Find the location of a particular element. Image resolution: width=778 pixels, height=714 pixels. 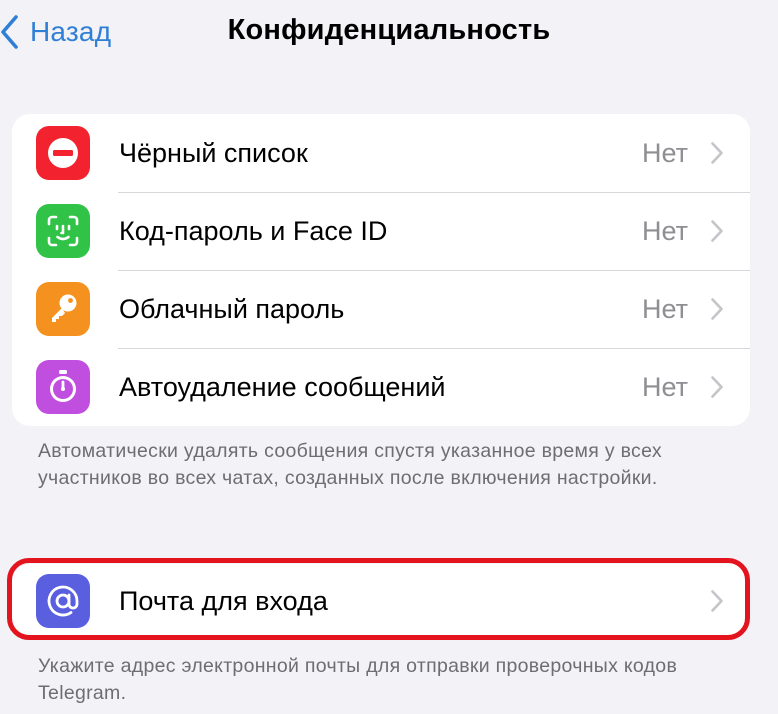

timer-icon is located at coordinates (63, 387).